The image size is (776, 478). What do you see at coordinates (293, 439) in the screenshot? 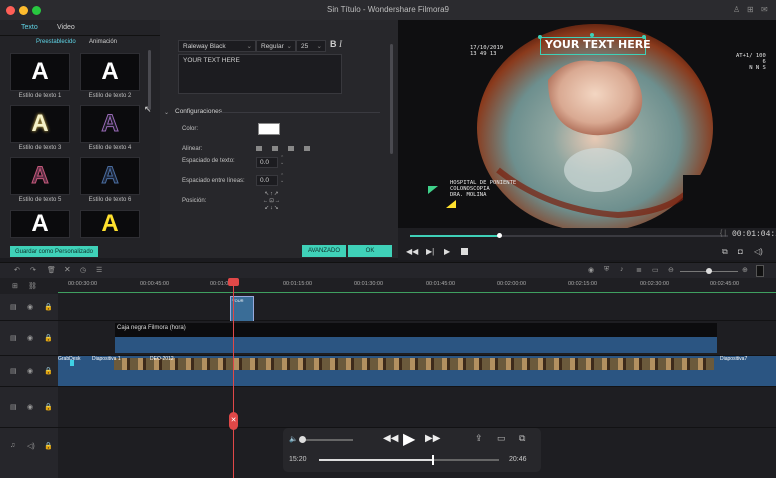
I see `mute-icon: 🔈` at bounding box center [293, 439].